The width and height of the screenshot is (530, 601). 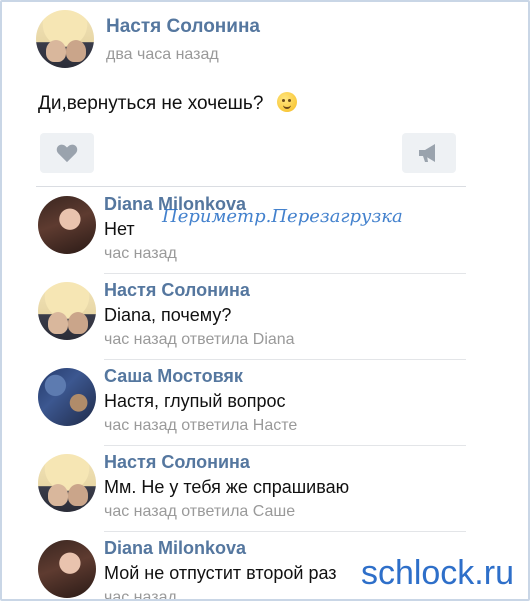 What do you see at coordinates (195, 401) in the screenshot?
I see `comment-text: Настя, глупый вопрос` at bounding box center [195, 401].